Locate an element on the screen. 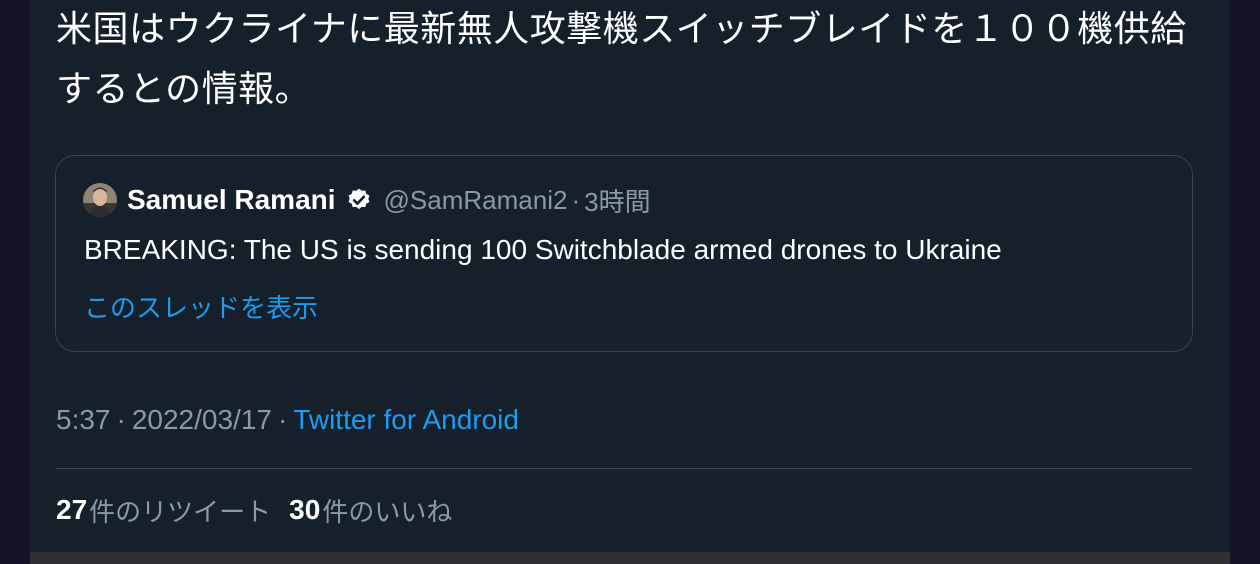 The image size is (1260, 564). like-count: 30 is located at coordinates (305, 509).